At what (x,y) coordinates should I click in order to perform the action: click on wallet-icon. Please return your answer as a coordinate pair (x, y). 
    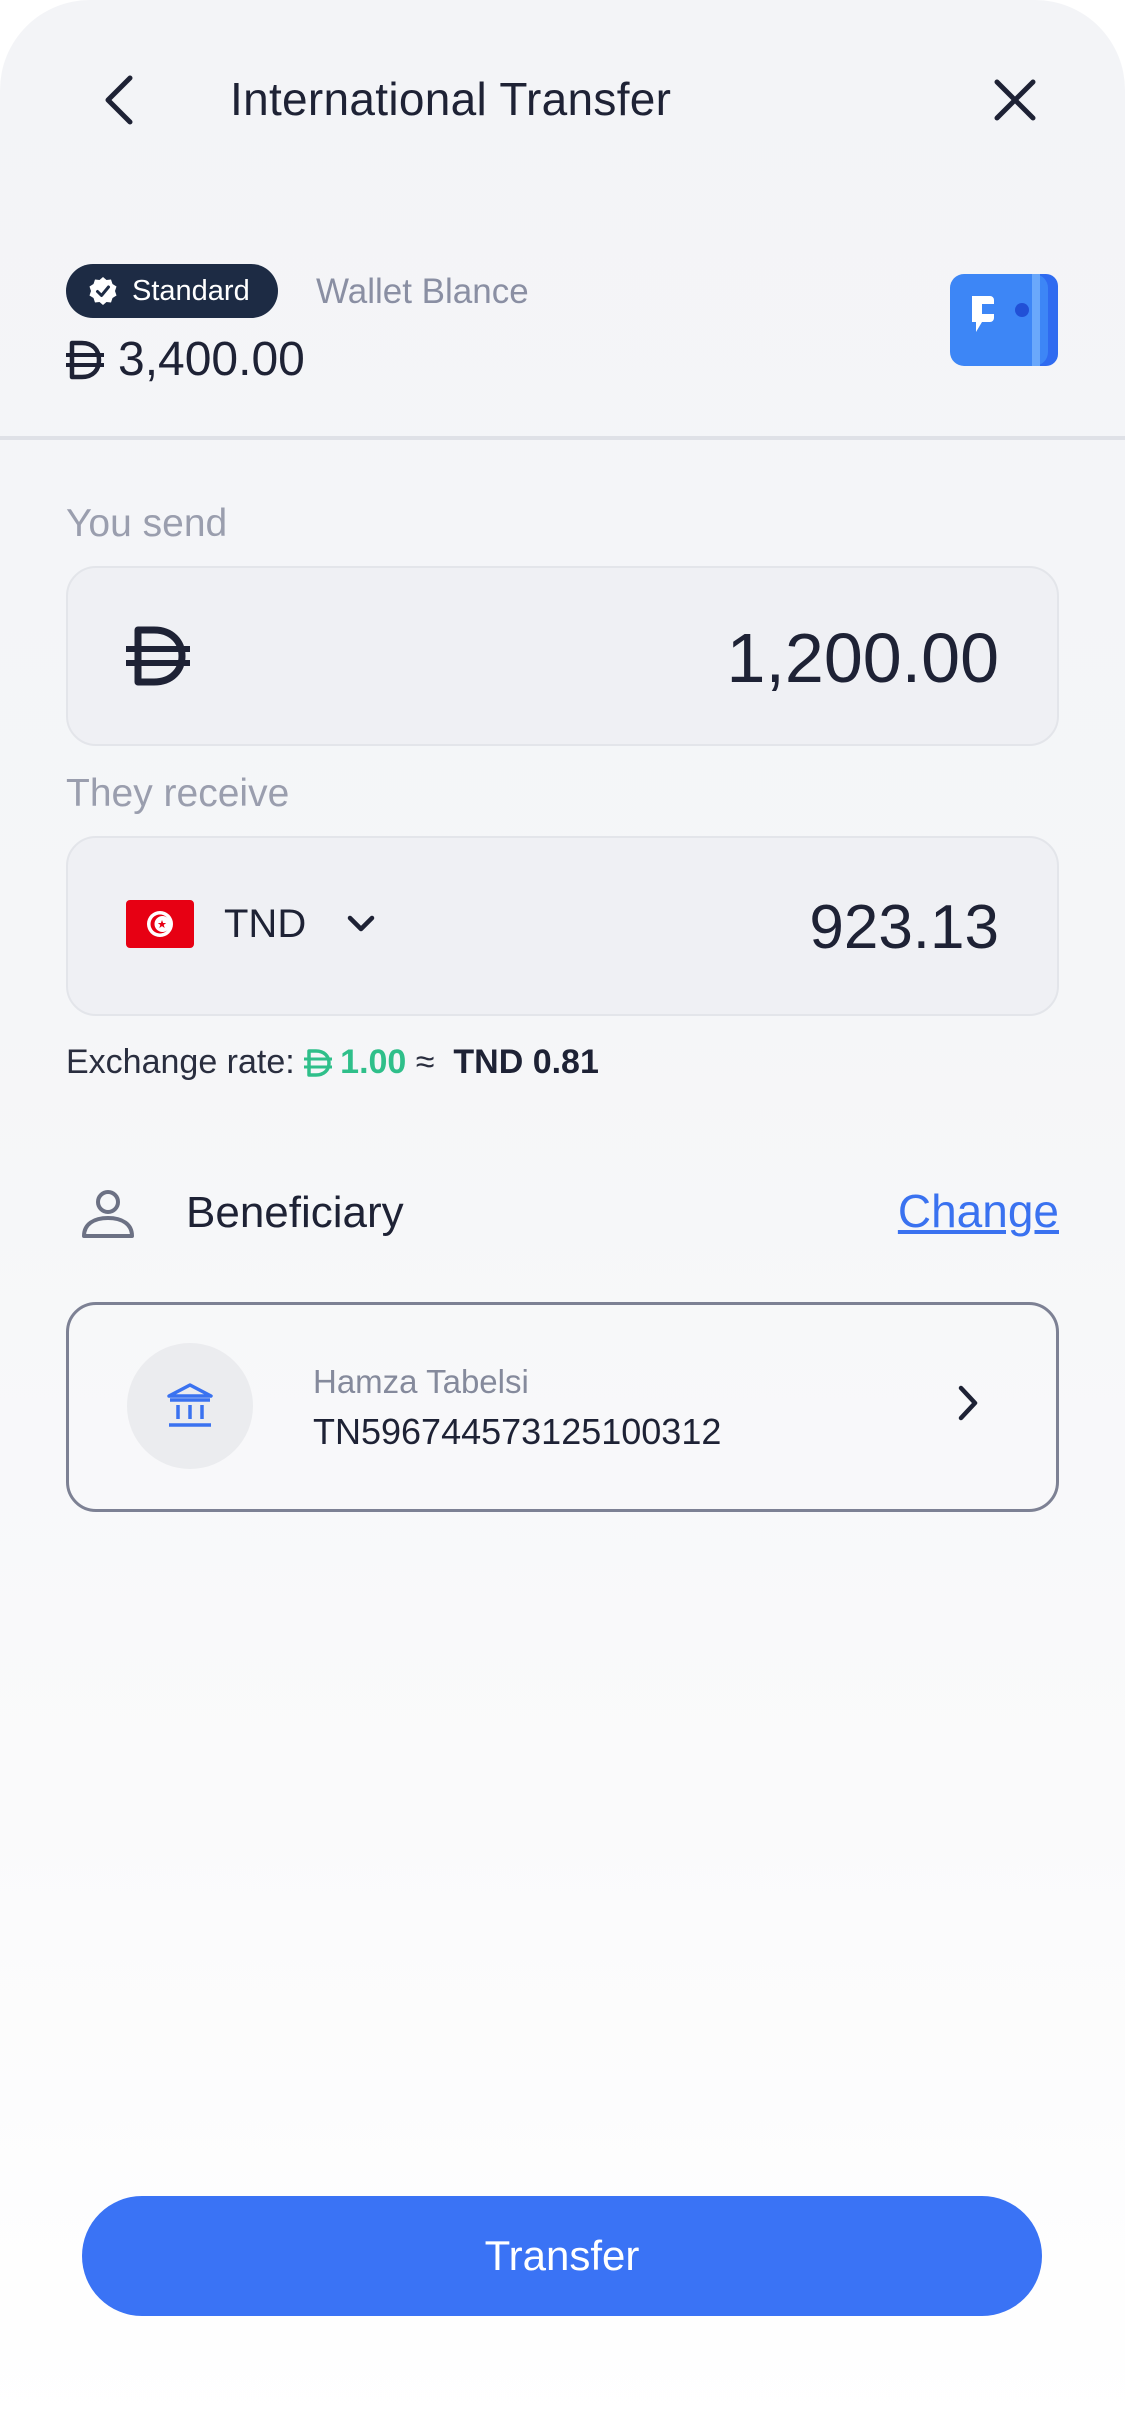
    Looking at the image, I should click on (1005, 320).